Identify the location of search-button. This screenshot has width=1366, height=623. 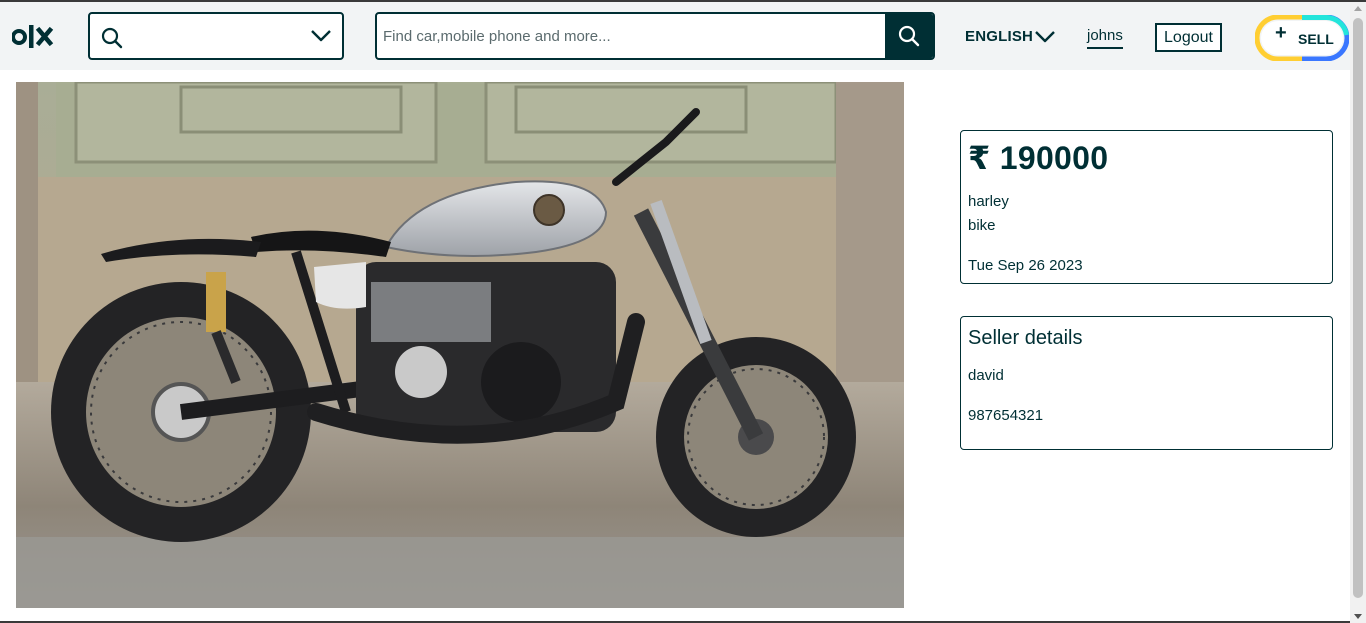
(909, 36).